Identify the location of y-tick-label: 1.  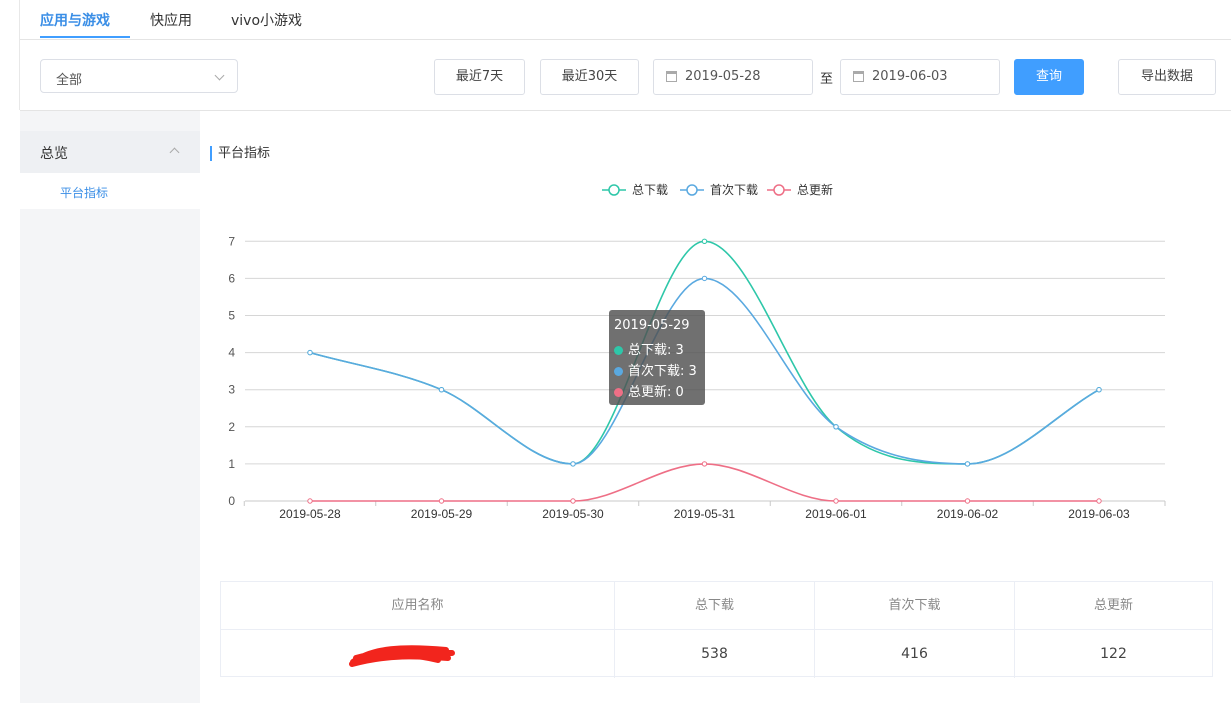
(231, 464).